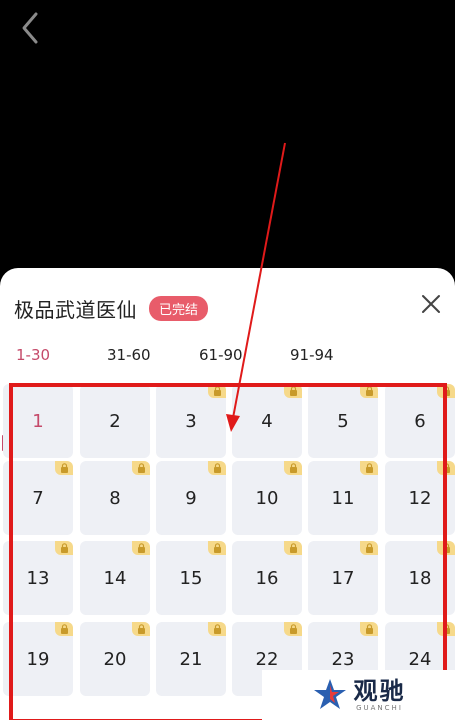 The image size is (455, 720). Describe the element at coordinates (179, 308) in the screenshot. I see `status-badge: 已完结` at that location.